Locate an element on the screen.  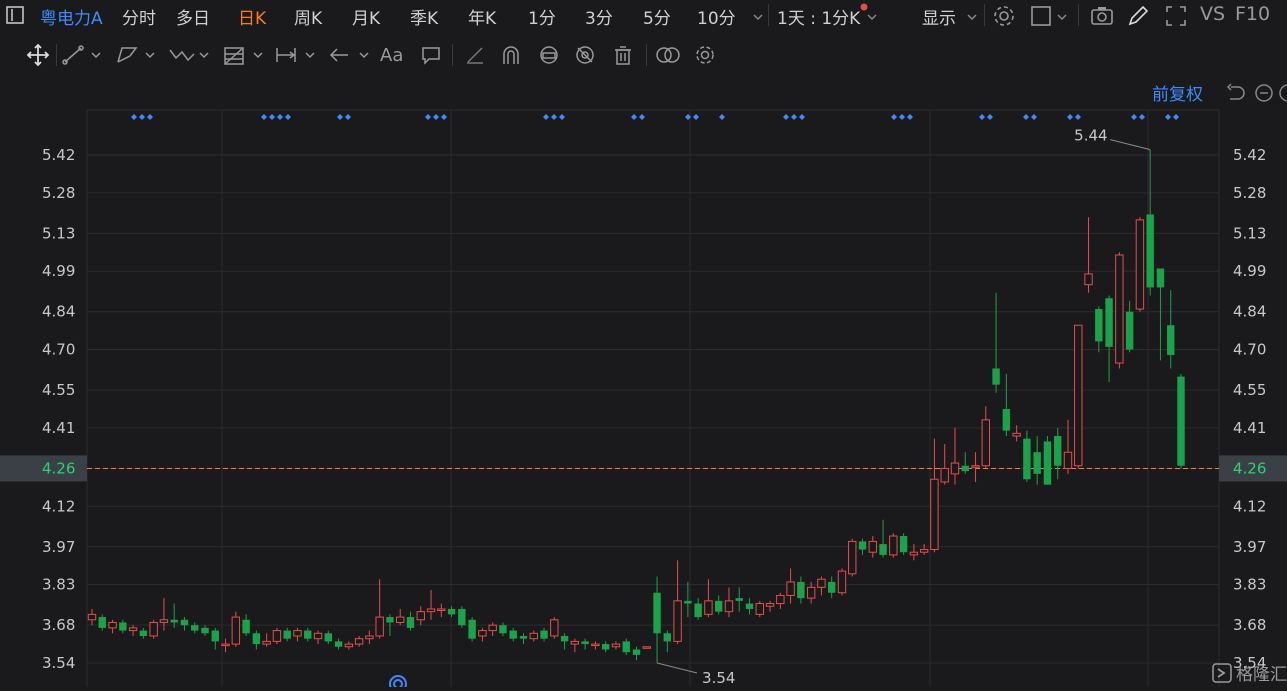
tab-rik: 日K is located at coordinates (252, 16).